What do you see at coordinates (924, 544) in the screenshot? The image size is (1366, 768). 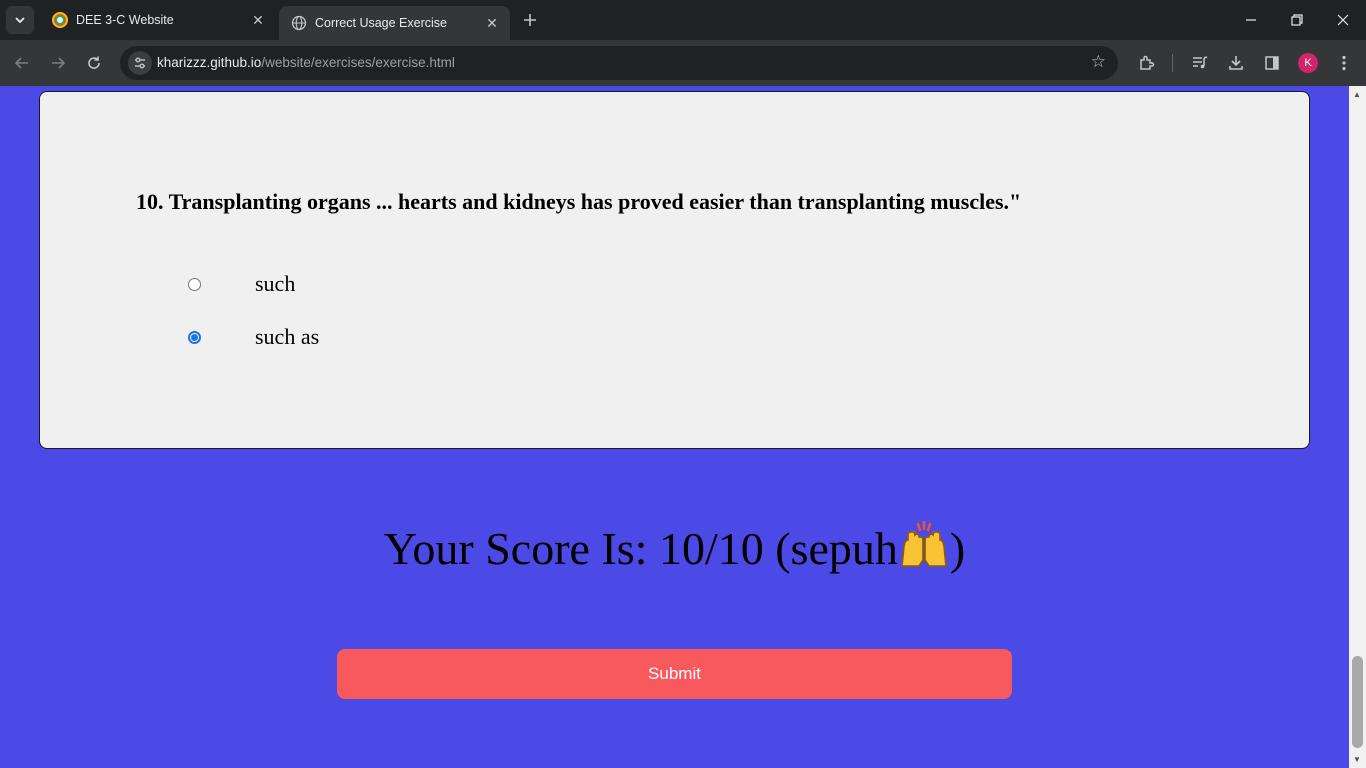 I see `raising-hands-icon` at bounding box center [924, 544].